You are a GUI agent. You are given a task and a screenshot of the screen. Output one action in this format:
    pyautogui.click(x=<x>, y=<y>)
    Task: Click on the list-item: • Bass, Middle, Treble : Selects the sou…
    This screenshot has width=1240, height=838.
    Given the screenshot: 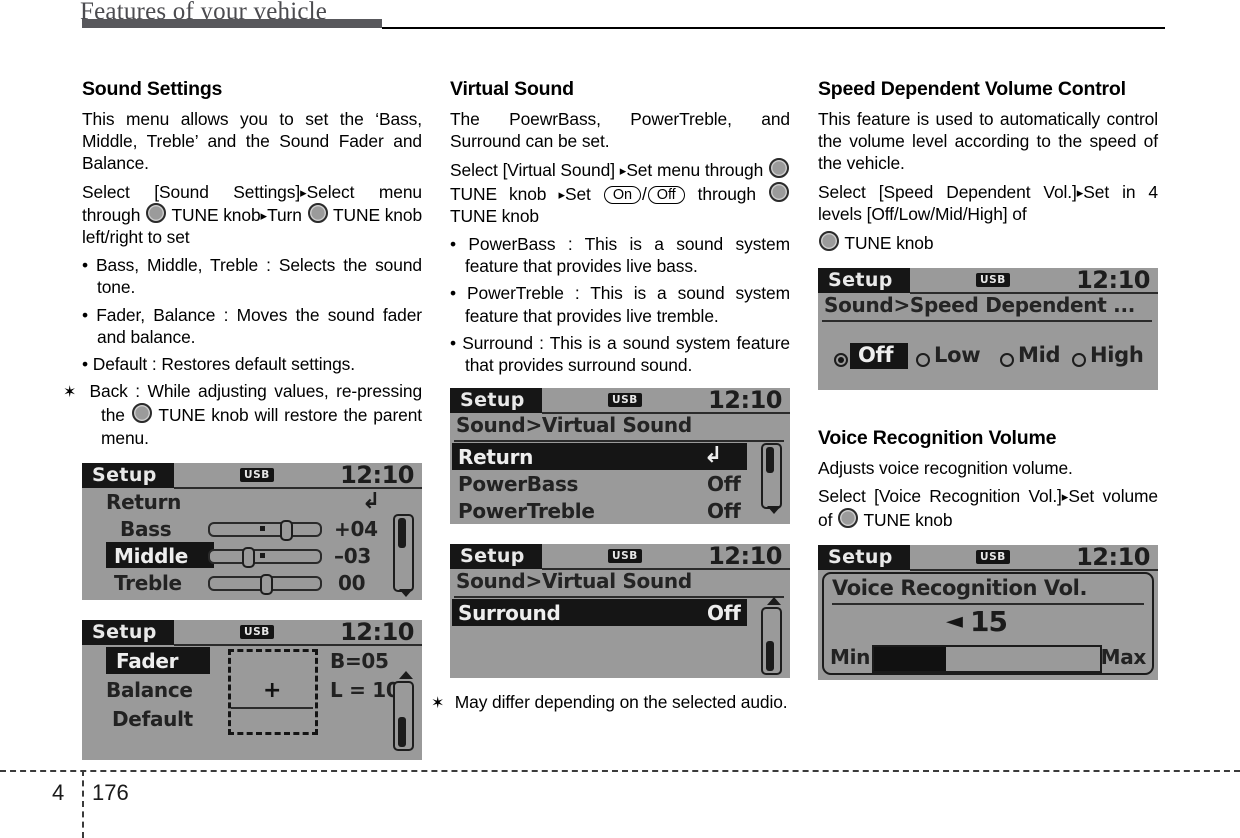 What is the action you would take?
    pyautogui.click(x=252, y=276)
    